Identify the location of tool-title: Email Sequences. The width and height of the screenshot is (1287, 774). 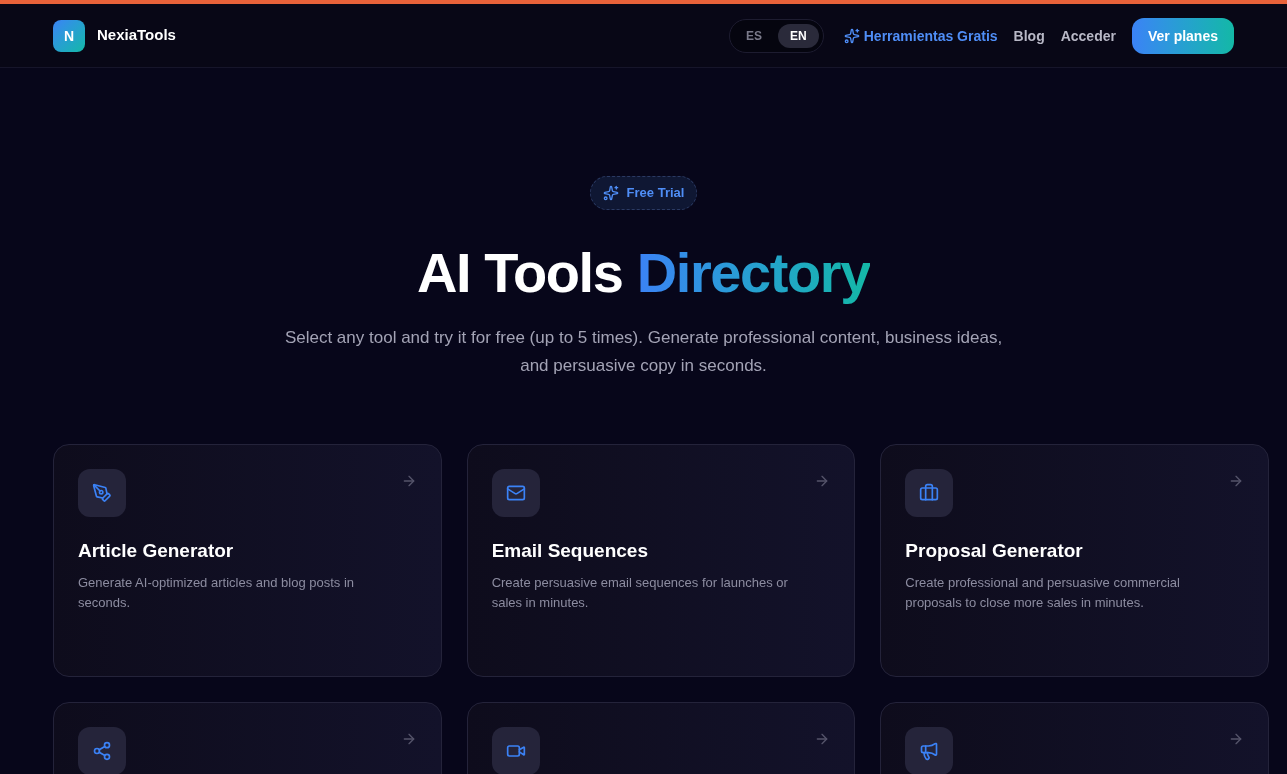
(570, 550).